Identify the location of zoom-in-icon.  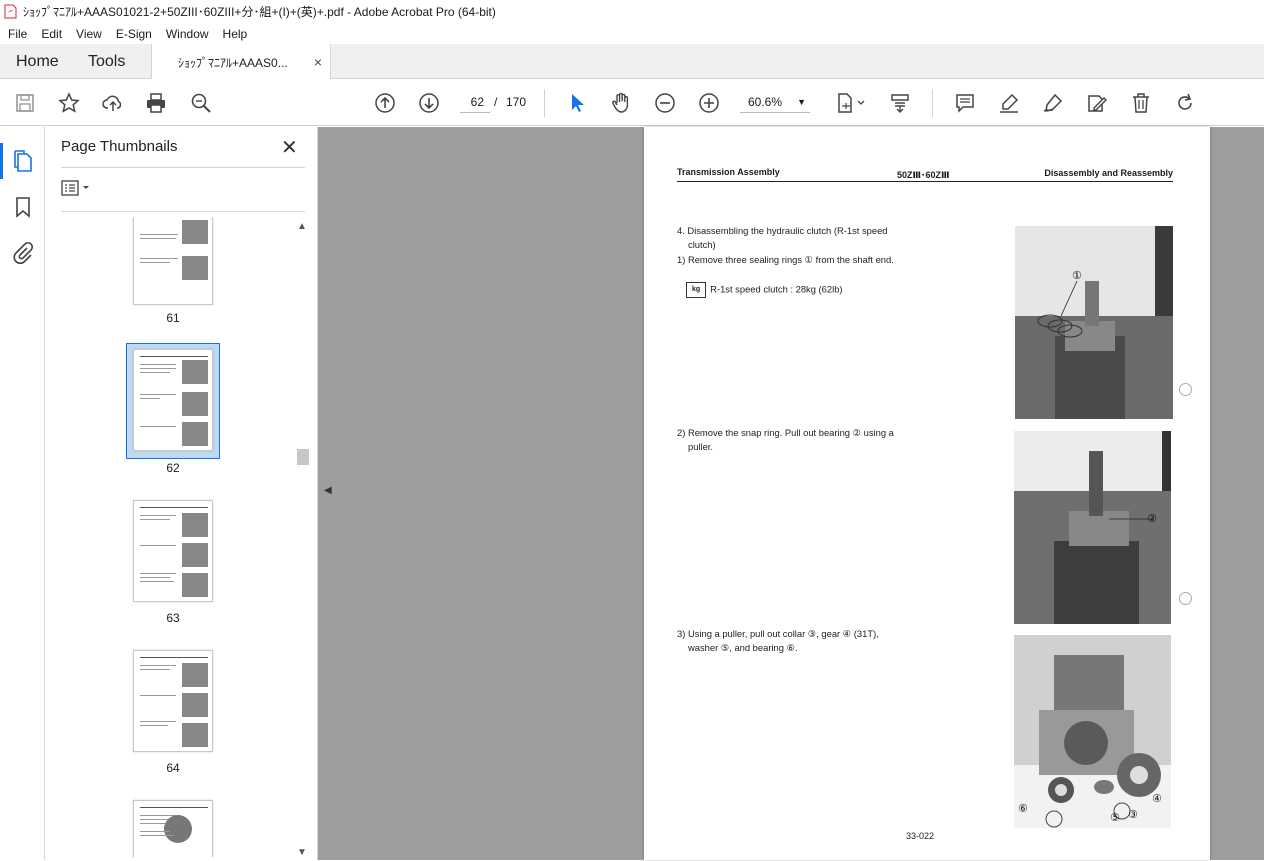
(709, 103).